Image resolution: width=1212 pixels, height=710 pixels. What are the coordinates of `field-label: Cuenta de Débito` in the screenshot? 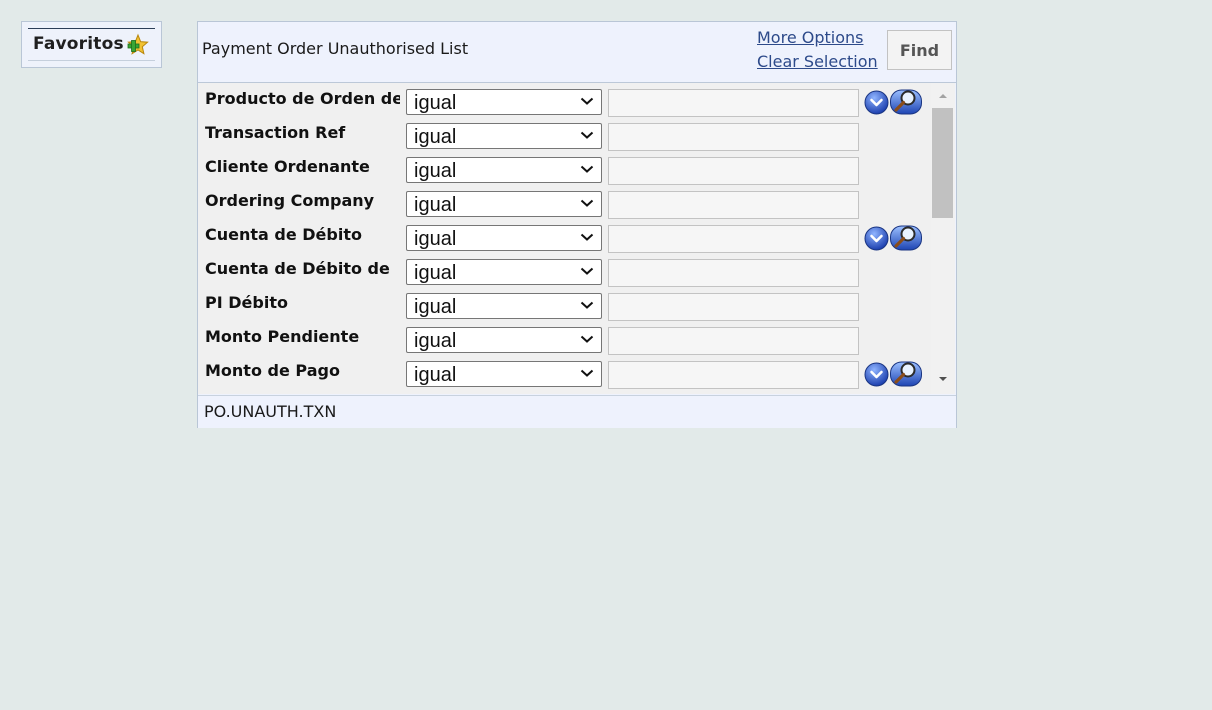 It's located at (283, 234).